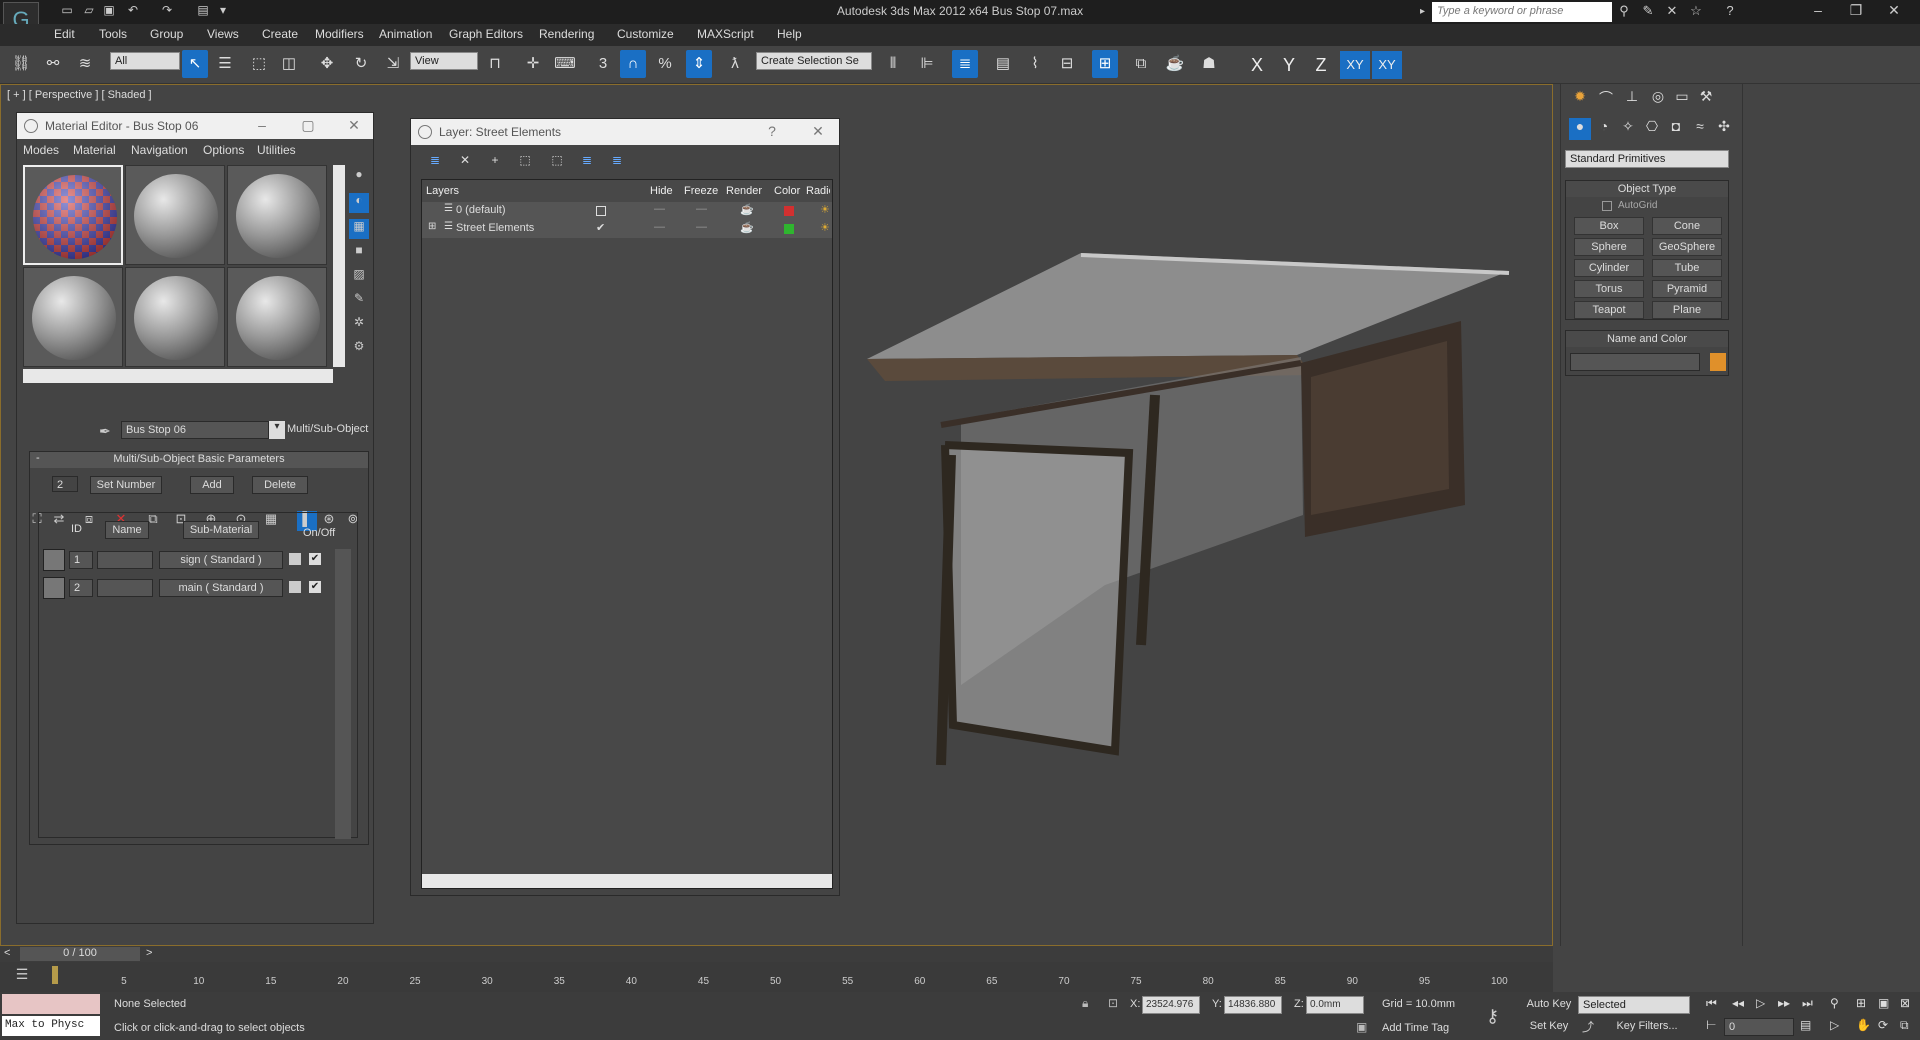  I want to click on geosphere-button: GeoSphere, so click(1687, 247).